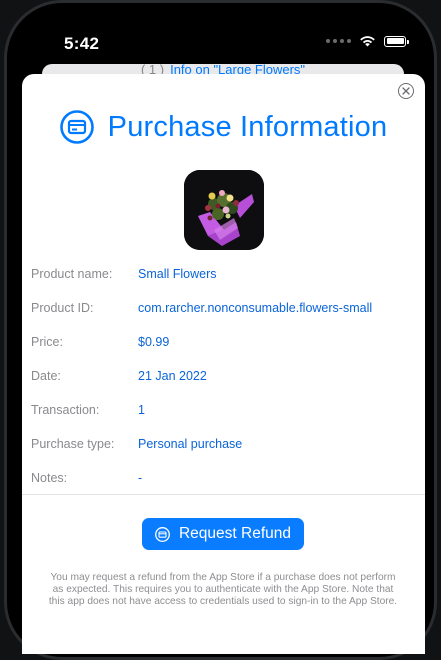 This screenshot has width=441, height=660. What do you see at coordinates (47, 342) in the screenshot?
I see `detail-label: Price:` at bounding box center [47, 342].